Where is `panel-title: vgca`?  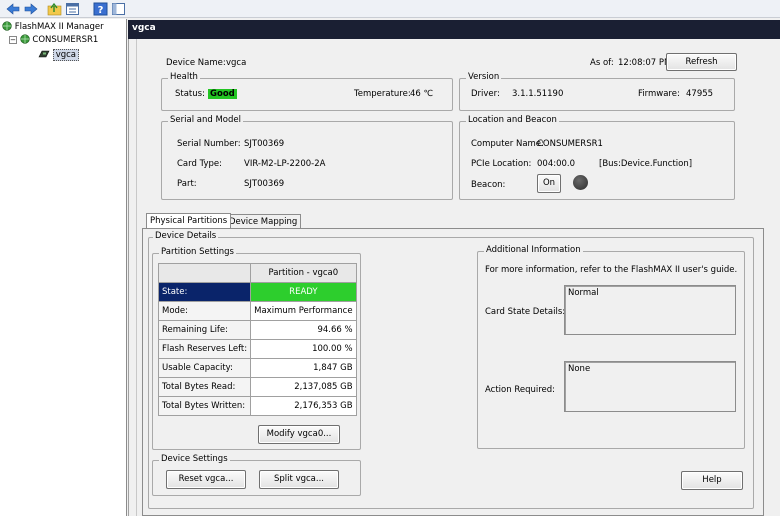
panel-title: vgca is located at coordinates (454, 29).